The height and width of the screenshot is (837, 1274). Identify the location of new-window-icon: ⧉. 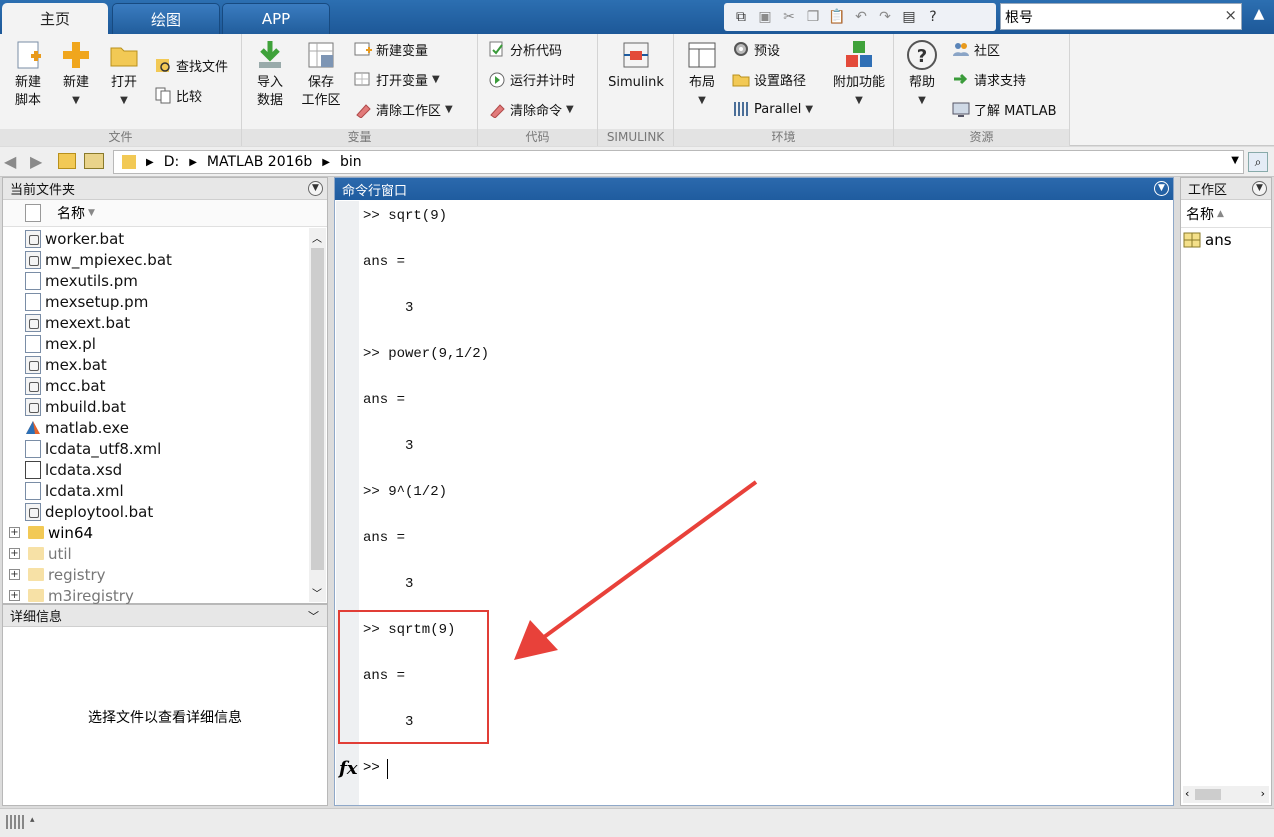
(741, 17).